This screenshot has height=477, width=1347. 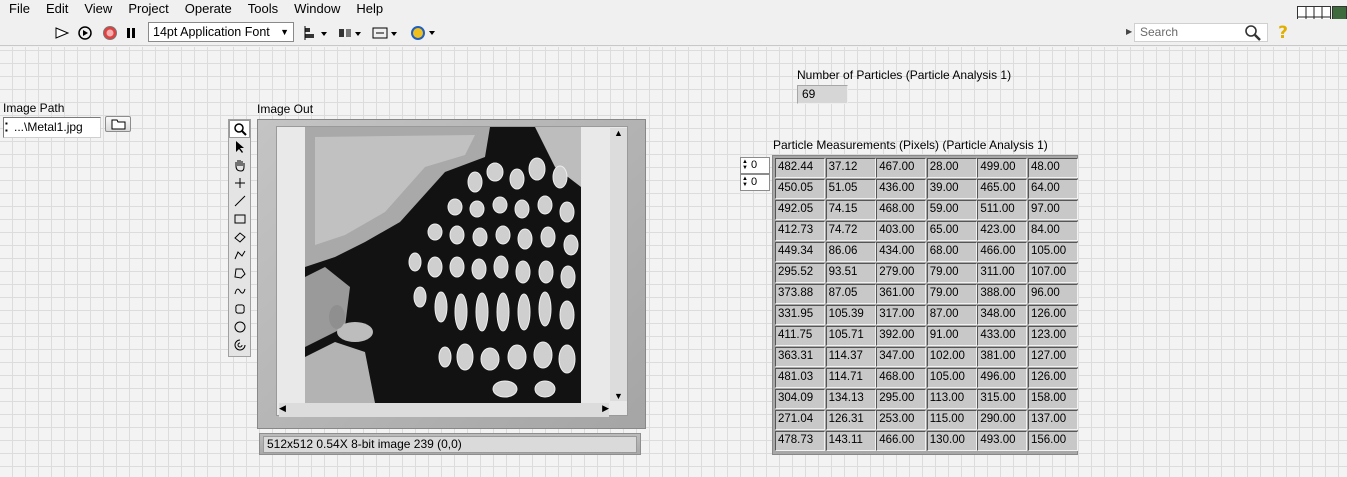 What do you see at coordinates (118, 124) in the screenshot?
I see `browse-button` at bounding box center [118, 124].